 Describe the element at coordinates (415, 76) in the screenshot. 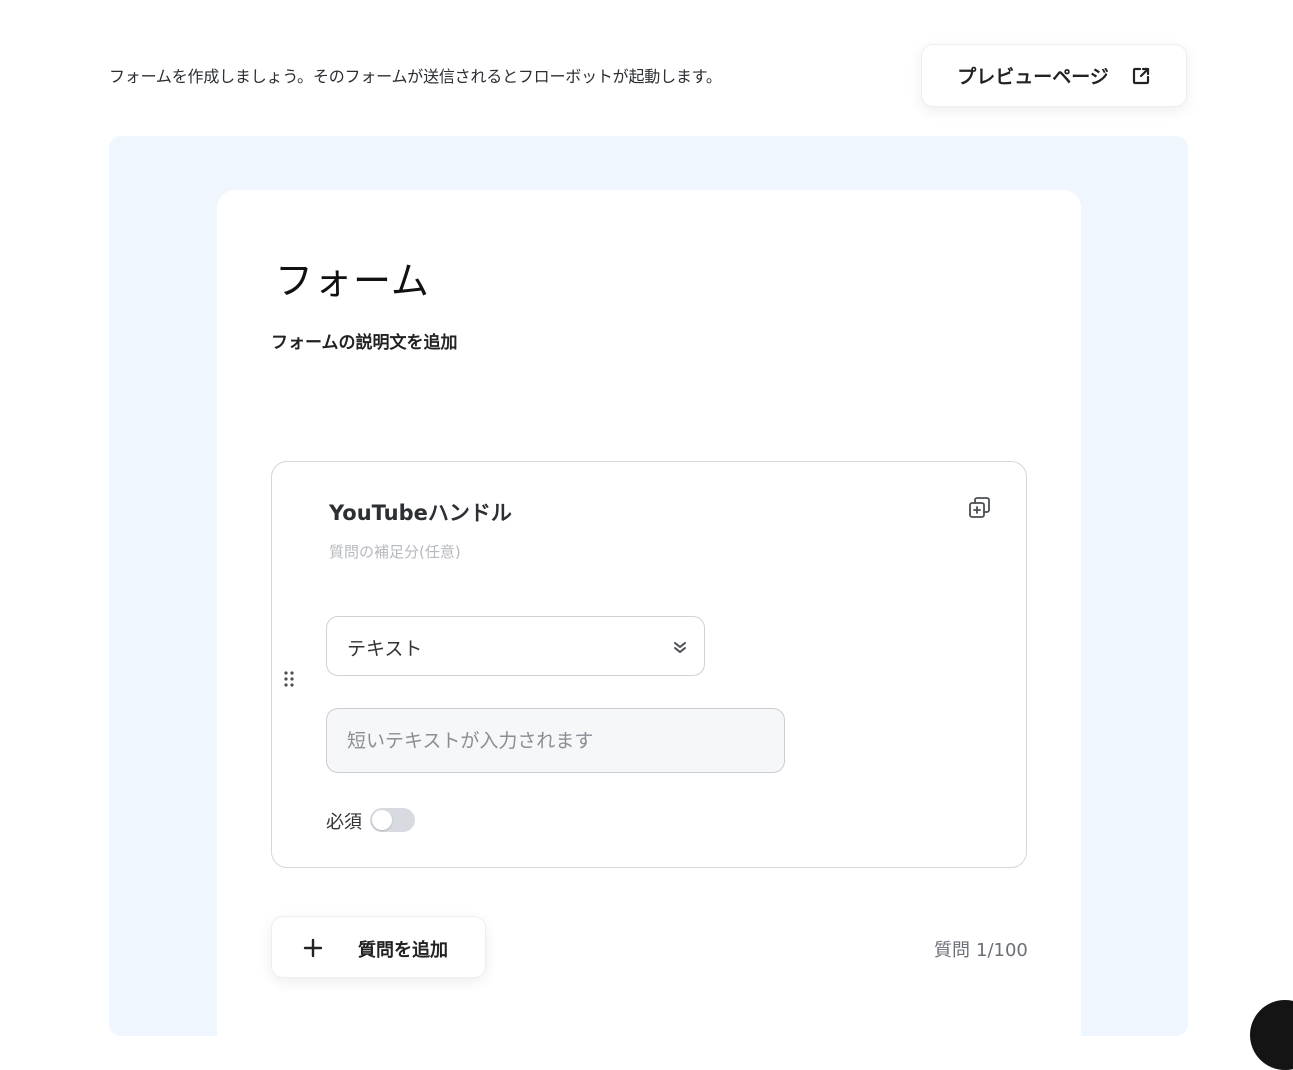

I see `intro-text: フォームを作成しましょう。そのフォームが送信されるとフローボットが起動します。` at that location.